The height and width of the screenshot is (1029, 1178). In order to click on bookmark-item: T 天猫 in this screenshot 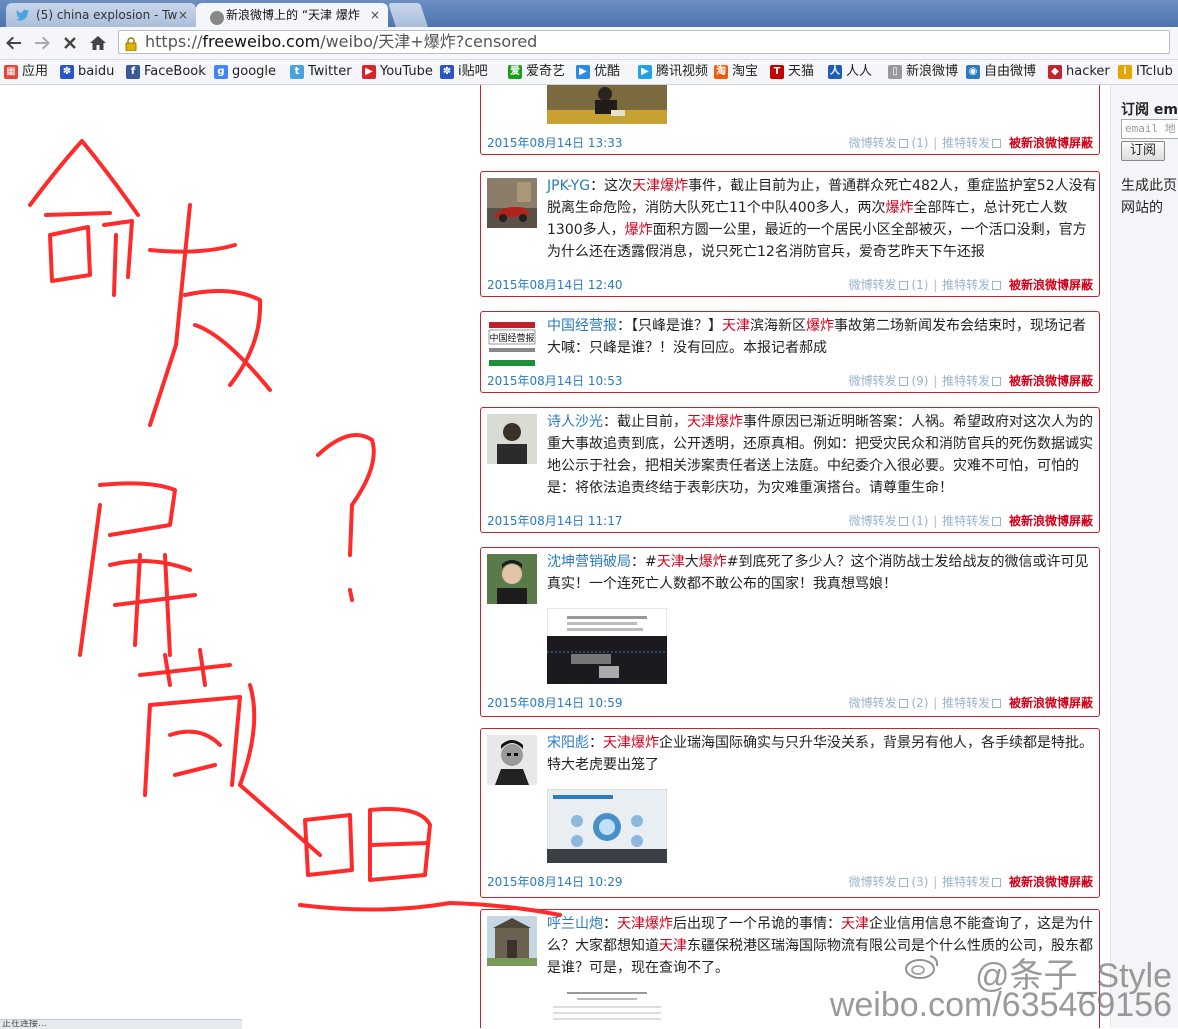, I will do `click(792, 72)`.